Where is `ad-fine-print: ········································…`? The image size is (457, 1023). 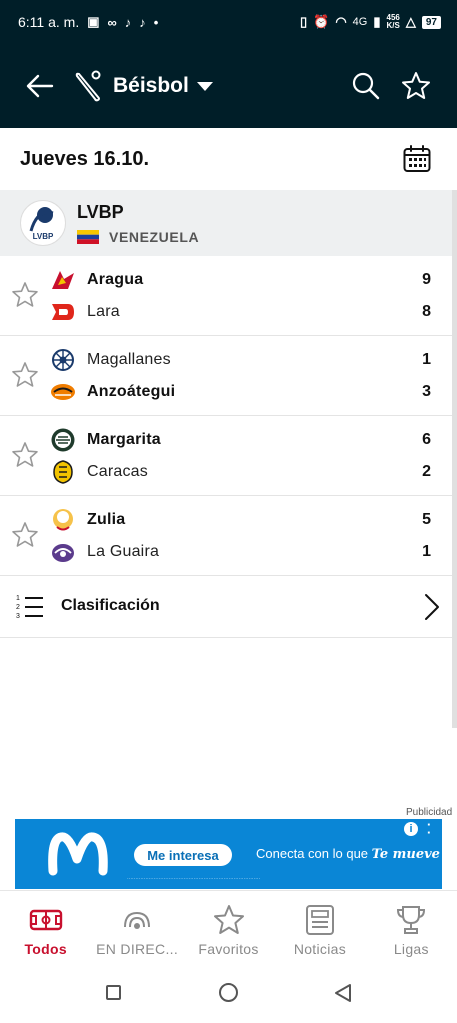 ad-fine-print: ········································… is located at coordinates (194, 879).